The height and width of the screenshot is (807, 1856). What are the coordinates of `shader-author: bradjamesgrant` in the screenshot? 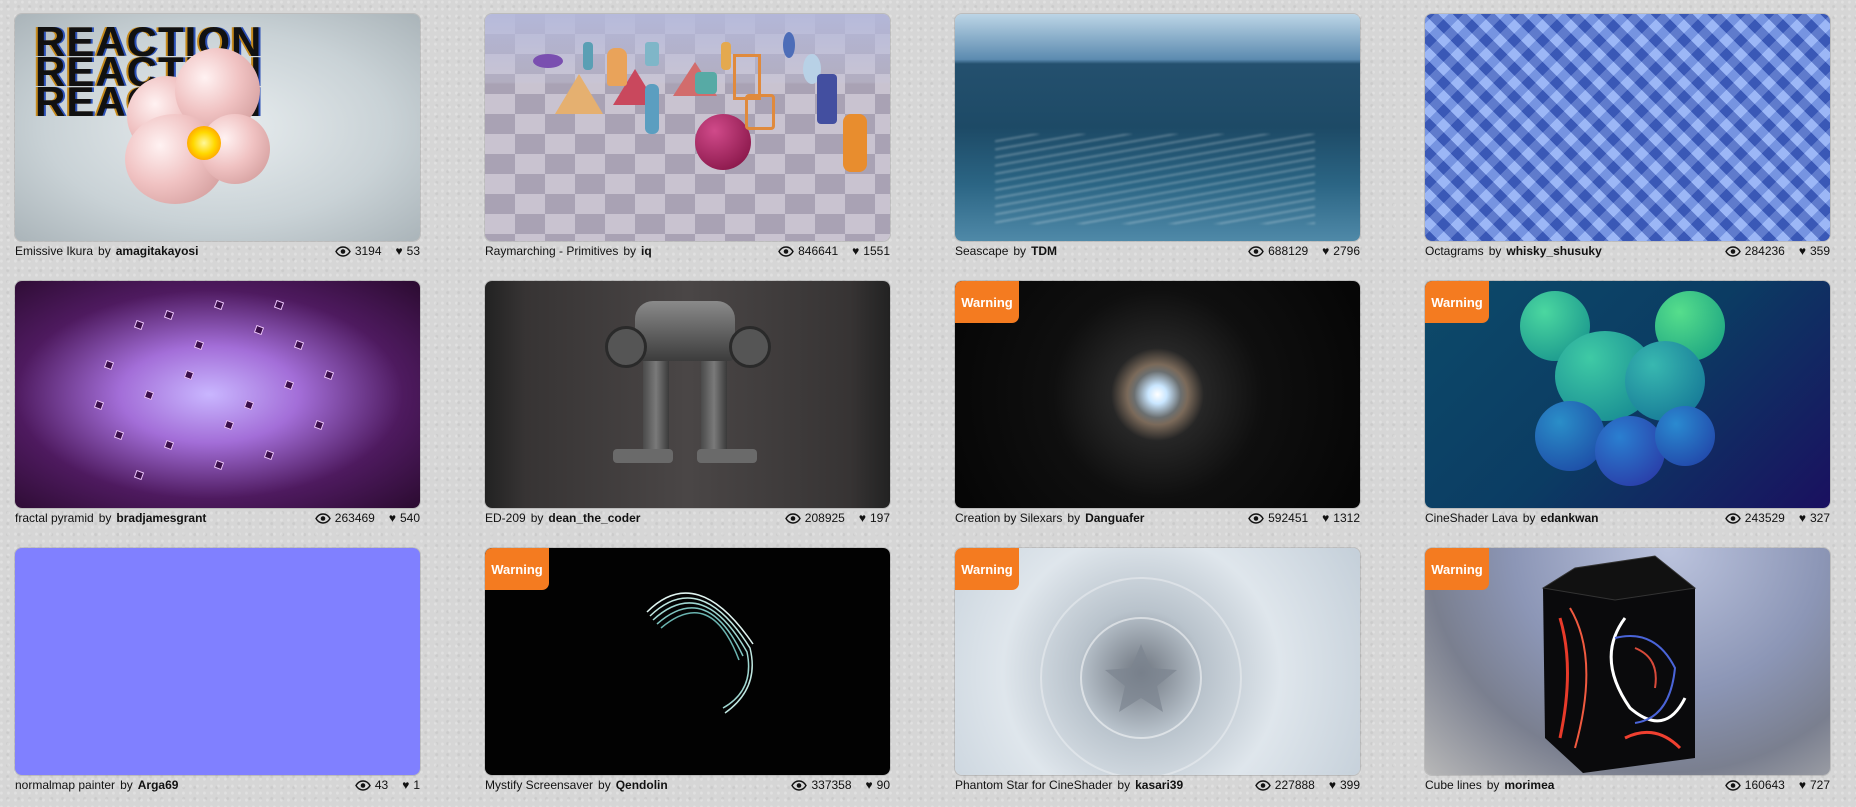 It's located at (161, 518).